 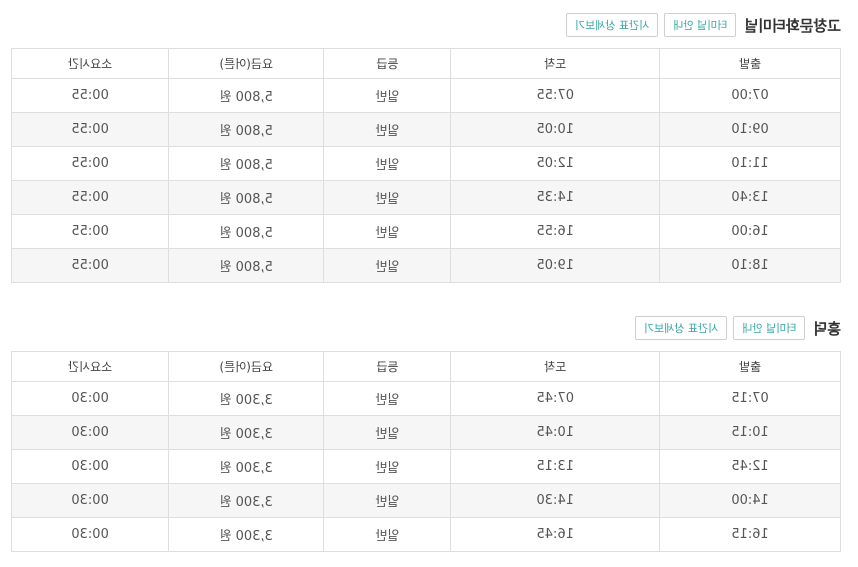 I want to click on table-row: 07:00 07:55 일반 5,800 원 00:55, so click(x=426, y=95).